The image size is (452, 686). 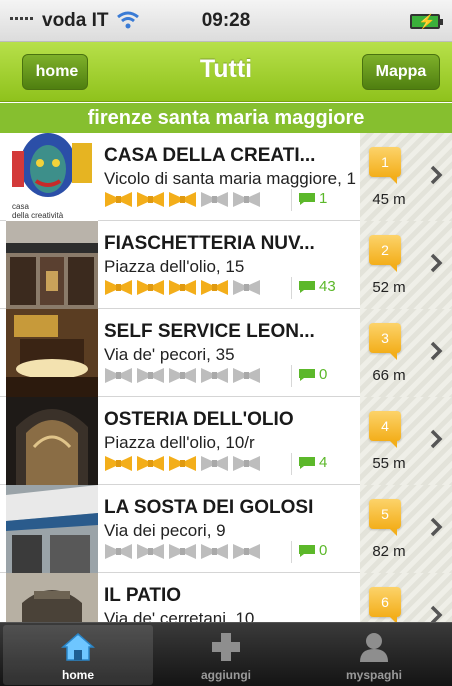 I want to click on comment-count: 1, so click(x=312, y=198).